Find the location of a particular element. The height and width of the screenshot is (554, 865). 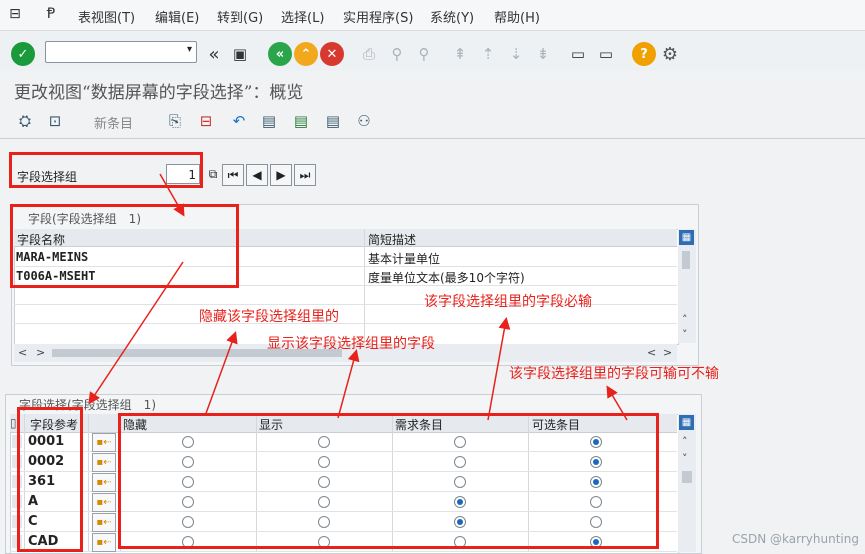

annotation-optional: 该字段选择组里的字段可输可不输 is located at coordinates (614, 374).